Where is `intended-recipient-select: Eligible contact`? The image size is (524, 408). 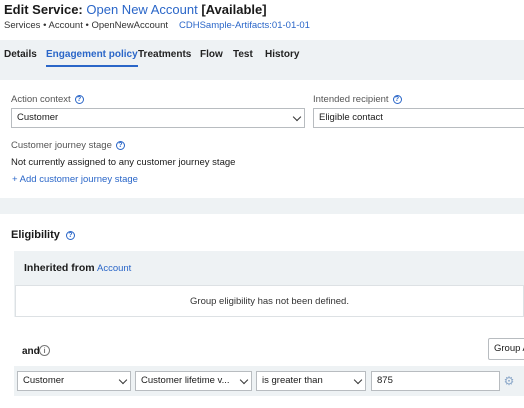
intended-recipient-select: Eligible contact is located at coordinates (418, 118).